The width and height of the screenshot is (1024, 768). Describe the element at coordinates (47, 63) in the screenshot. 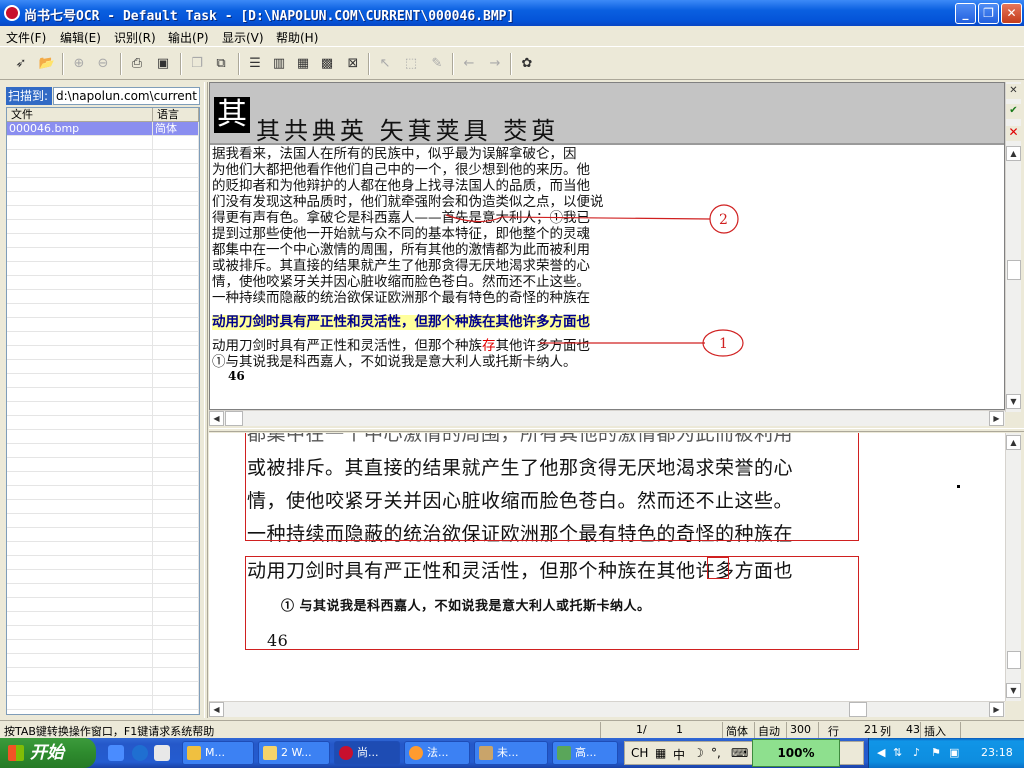

I see `open-folder-icon: 📂` at that location.